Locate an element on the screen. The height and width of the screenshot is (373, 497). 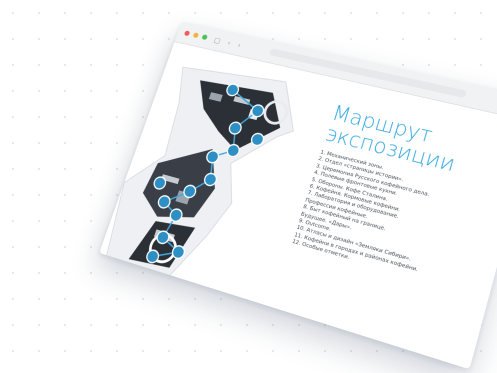
forward-icon: › is located at coordinates (239, 45).